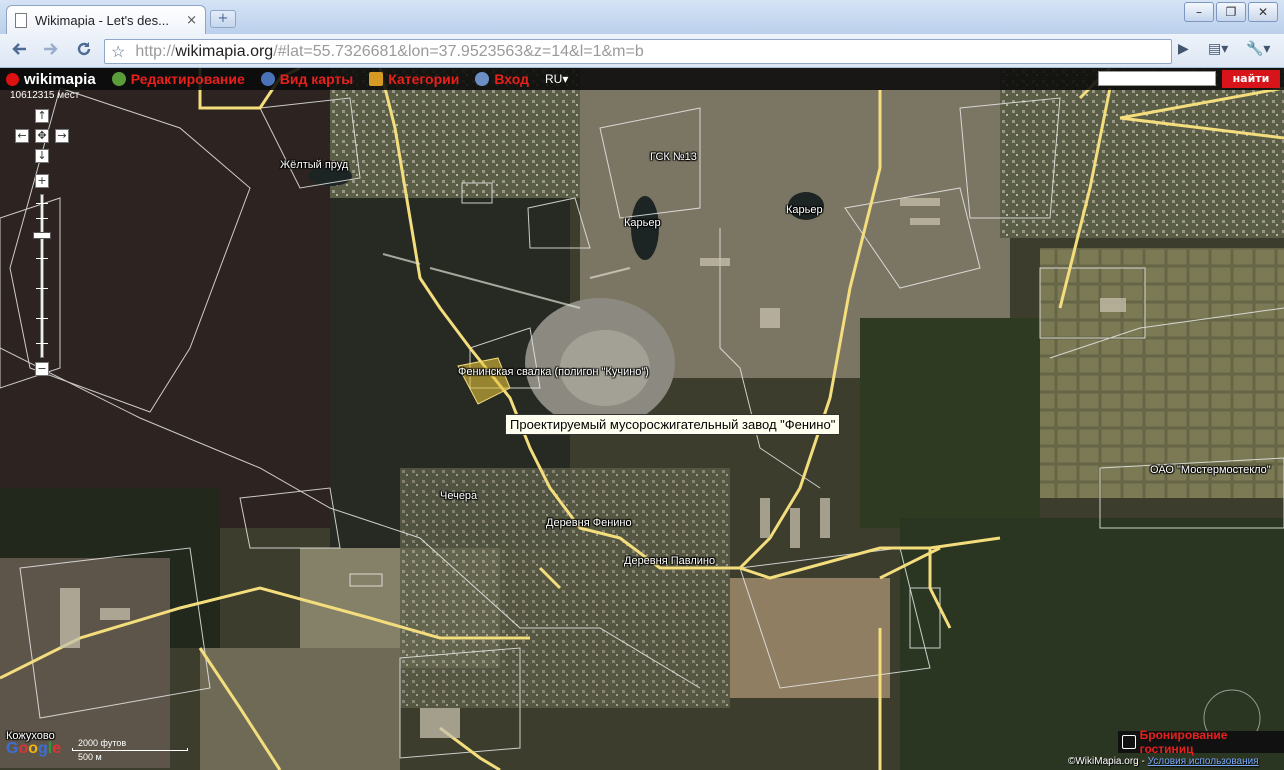  I want to click on menu-map-view: Вид карты, so click(307, 79).